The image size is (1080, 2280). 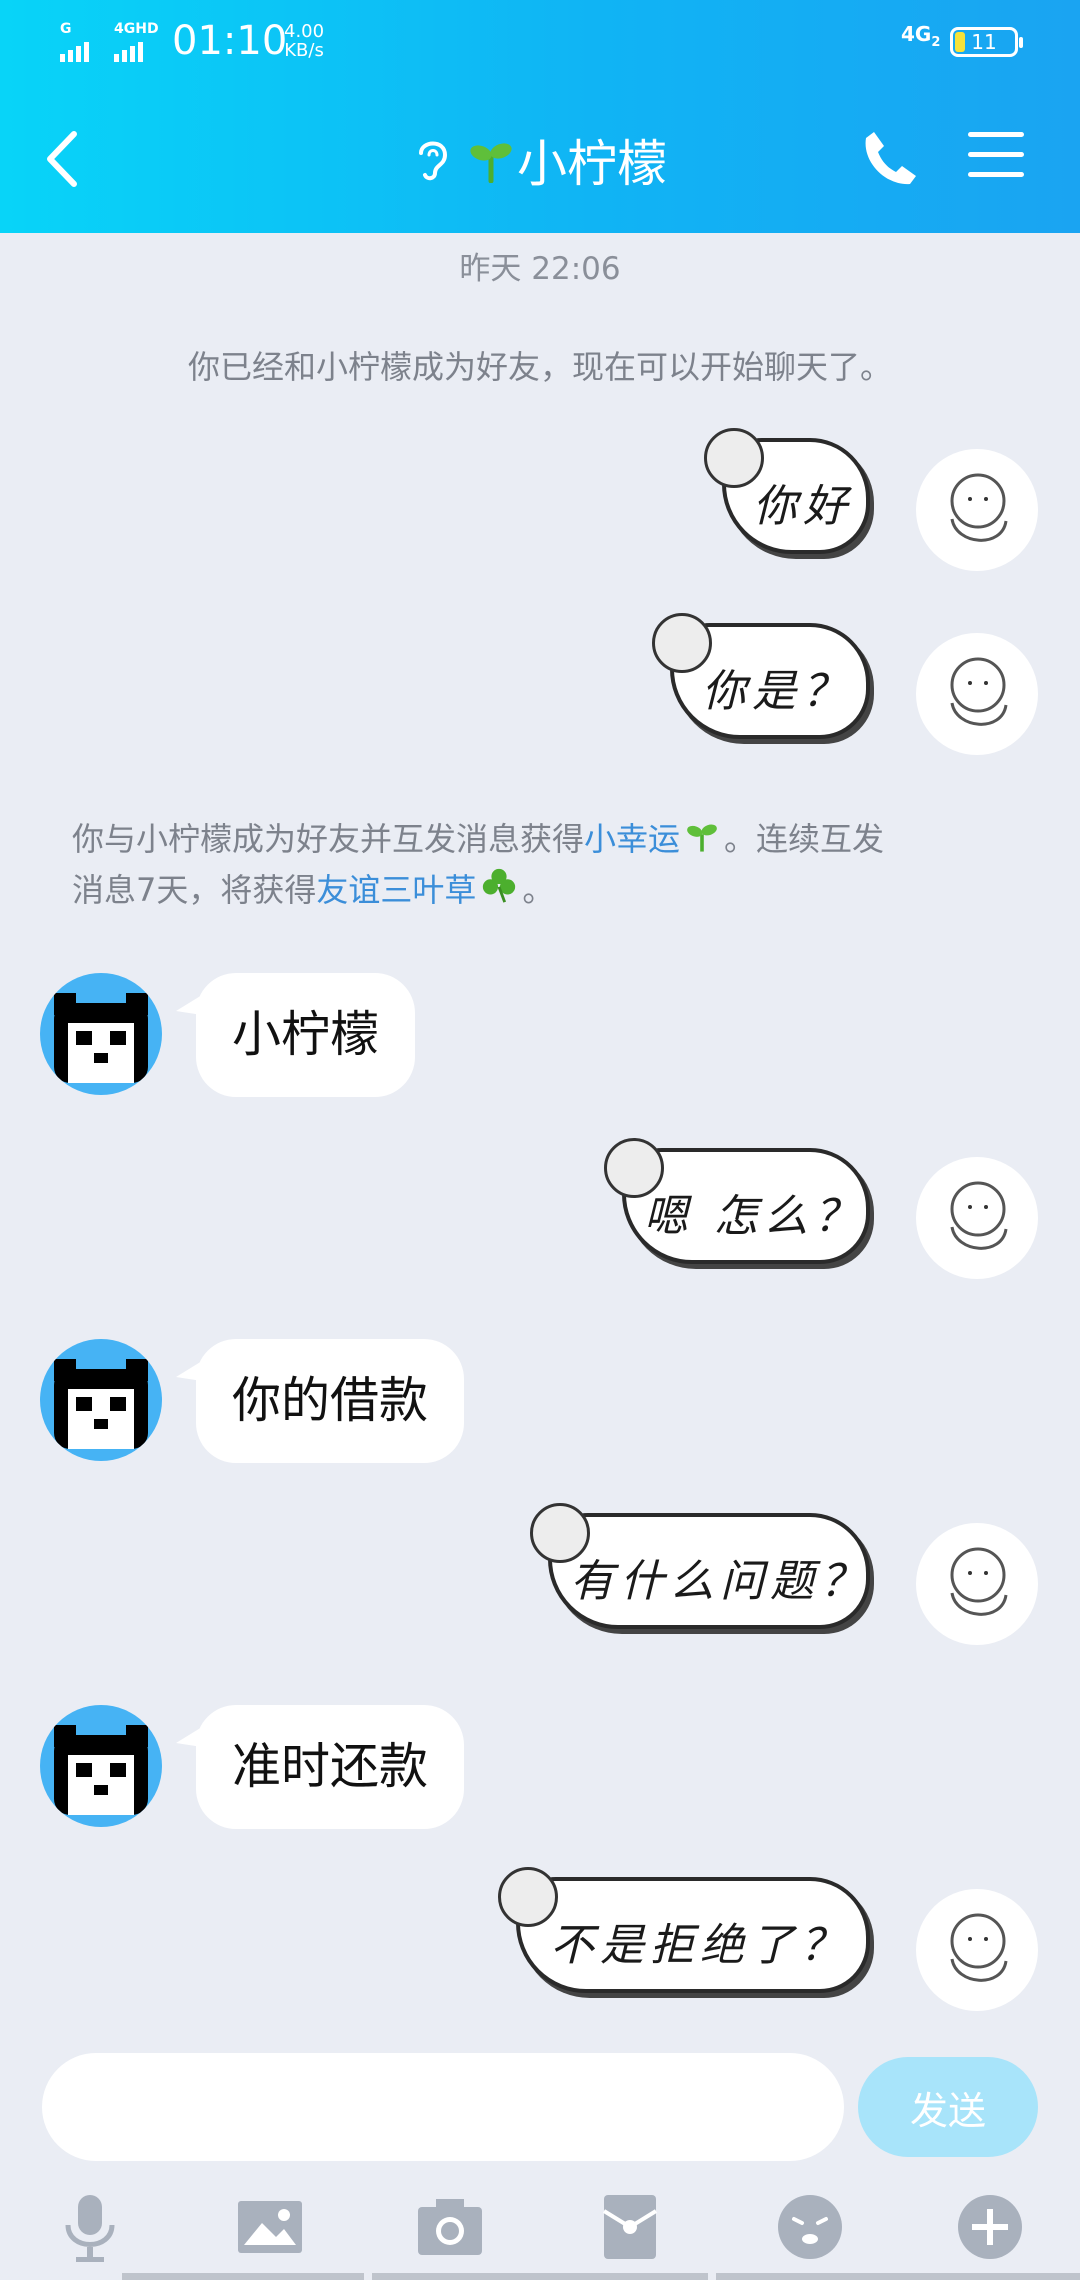 What do you see at coordinates (90, 2227) in the screenshot?
I see `microphone-icon` at bounding box center [90, 2227].